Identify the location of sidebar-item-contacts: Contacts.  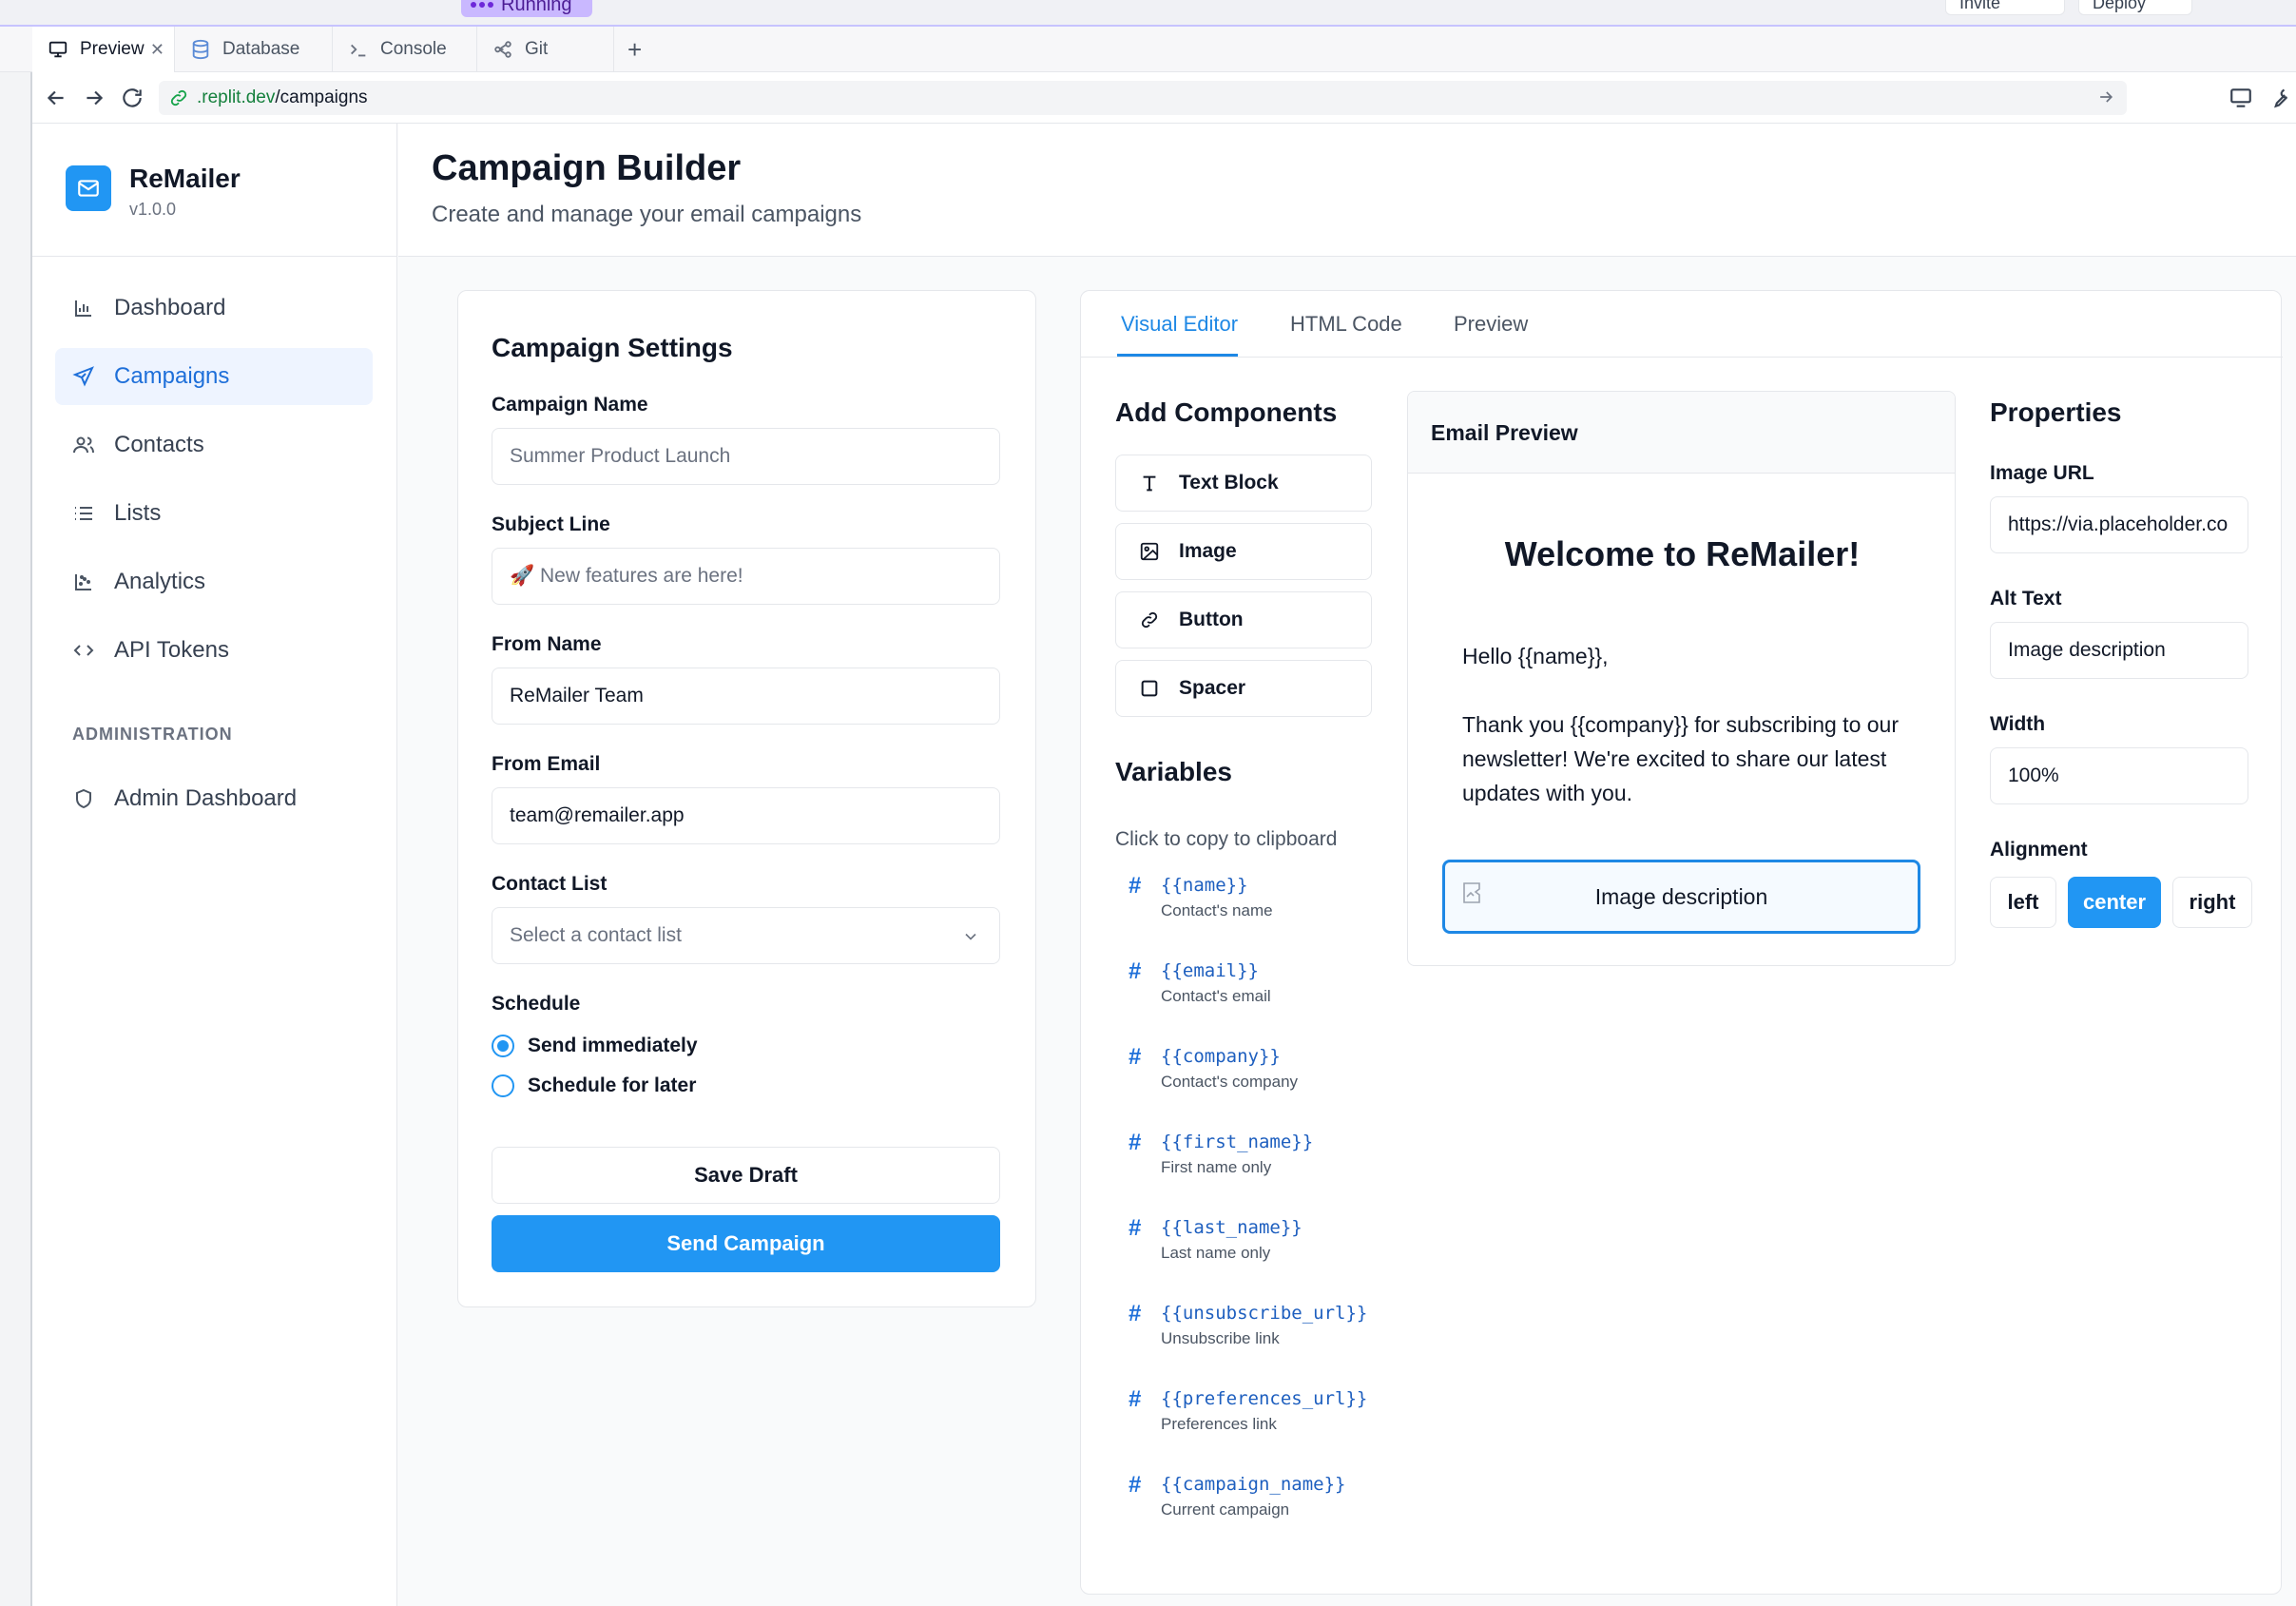
(214, 445).